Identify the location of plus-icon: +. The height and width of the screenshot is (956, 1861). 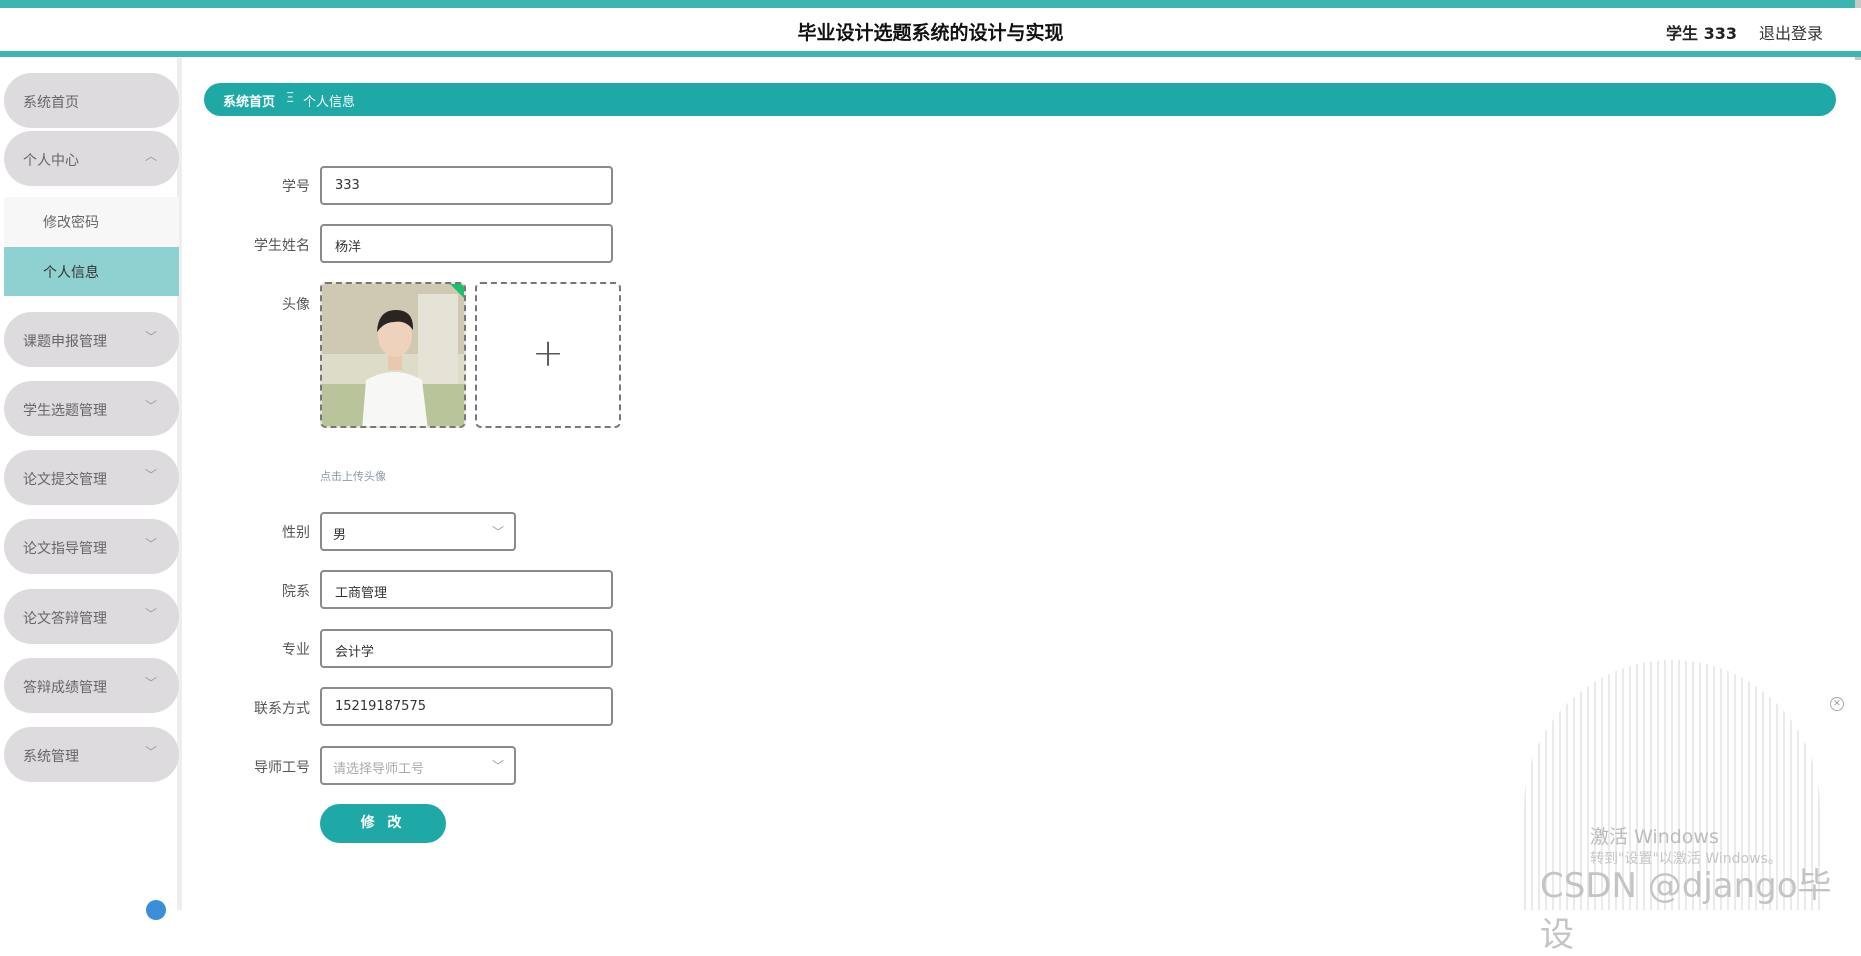
(548, 353).